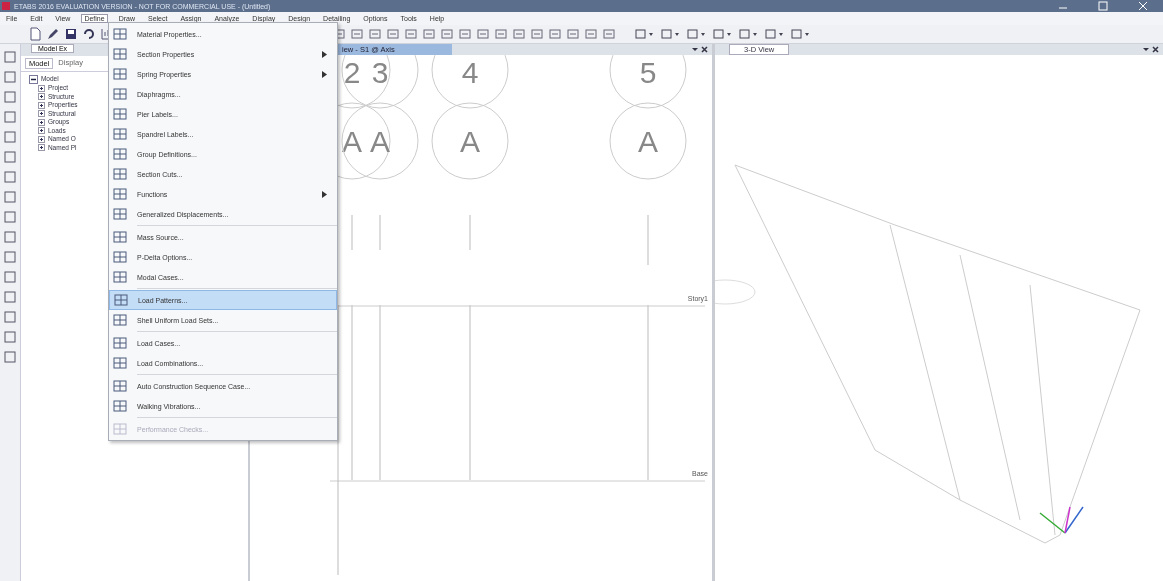 The image size is (1163, 581). I want to click on maximize-icon, so click(1103, 6).